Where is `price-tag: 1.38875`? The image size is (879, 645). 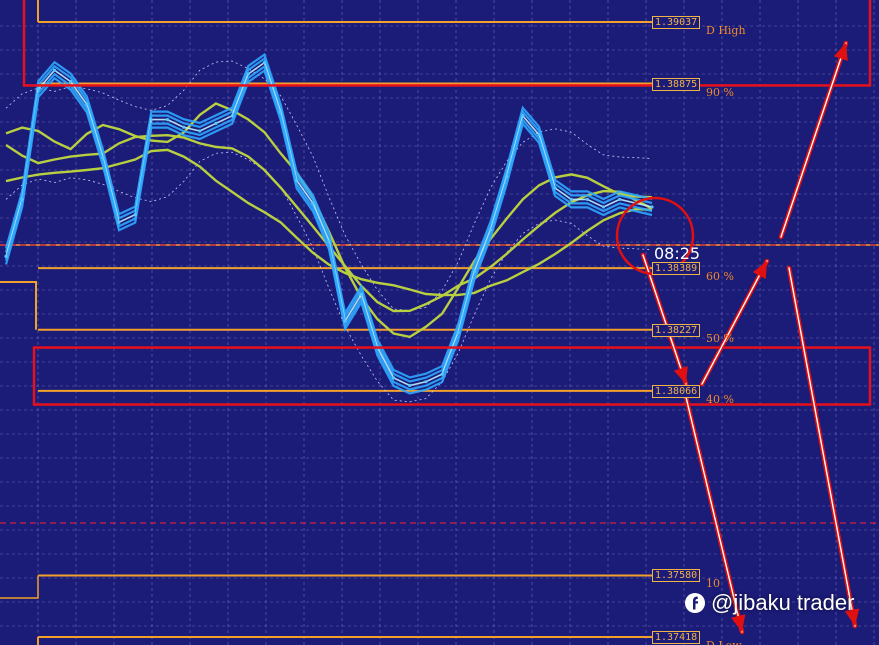
price-tag: 1.38875 is located at coordinates (676, 84).